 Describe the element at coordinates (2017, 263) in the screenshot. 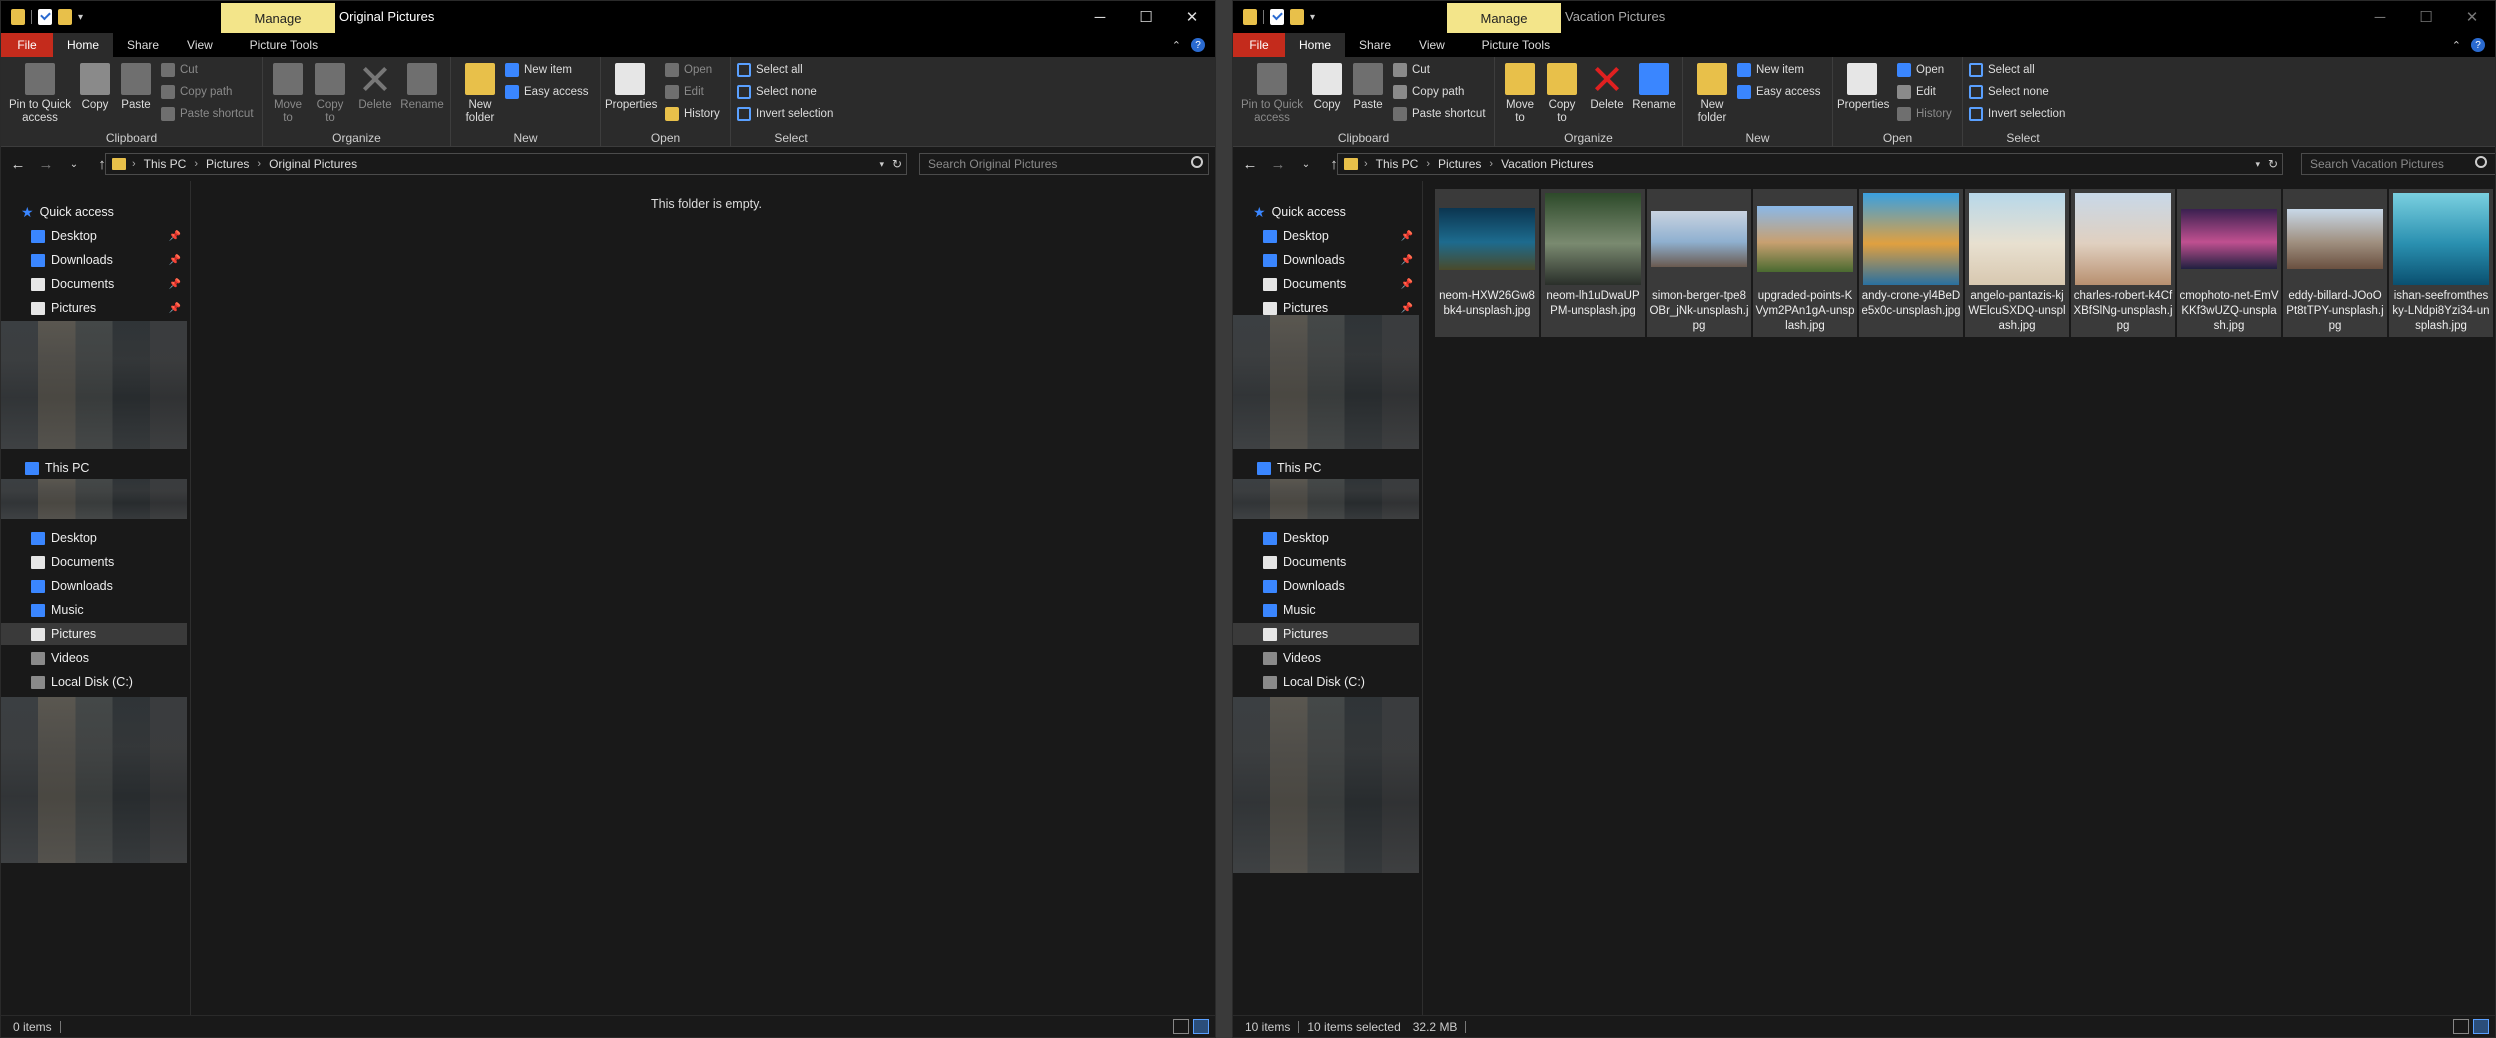

I see `file-tile: angelo-pantazis-kjWElcuSXDQ-unsplash.jpg` at that location.